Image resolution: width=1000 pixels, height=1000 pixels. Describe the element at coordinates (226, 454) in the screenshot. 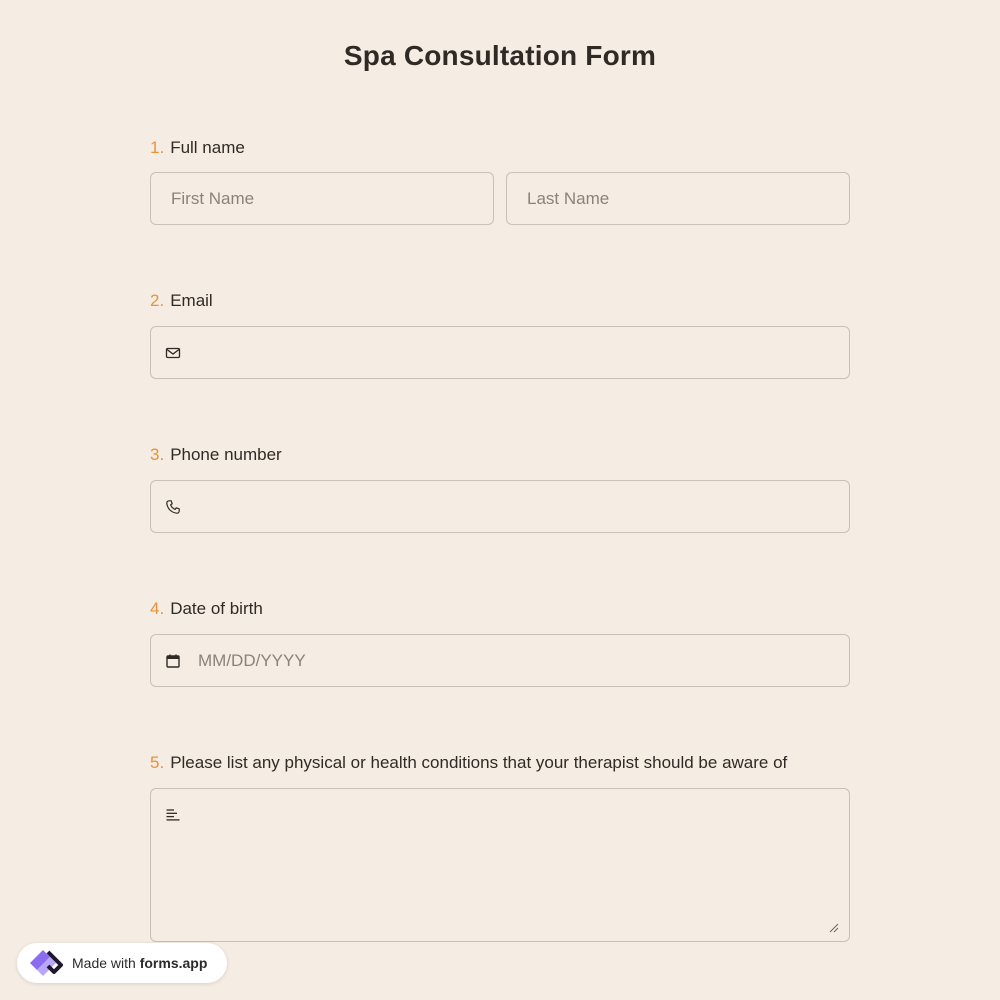

I see `question-text: Phone number` at that location.